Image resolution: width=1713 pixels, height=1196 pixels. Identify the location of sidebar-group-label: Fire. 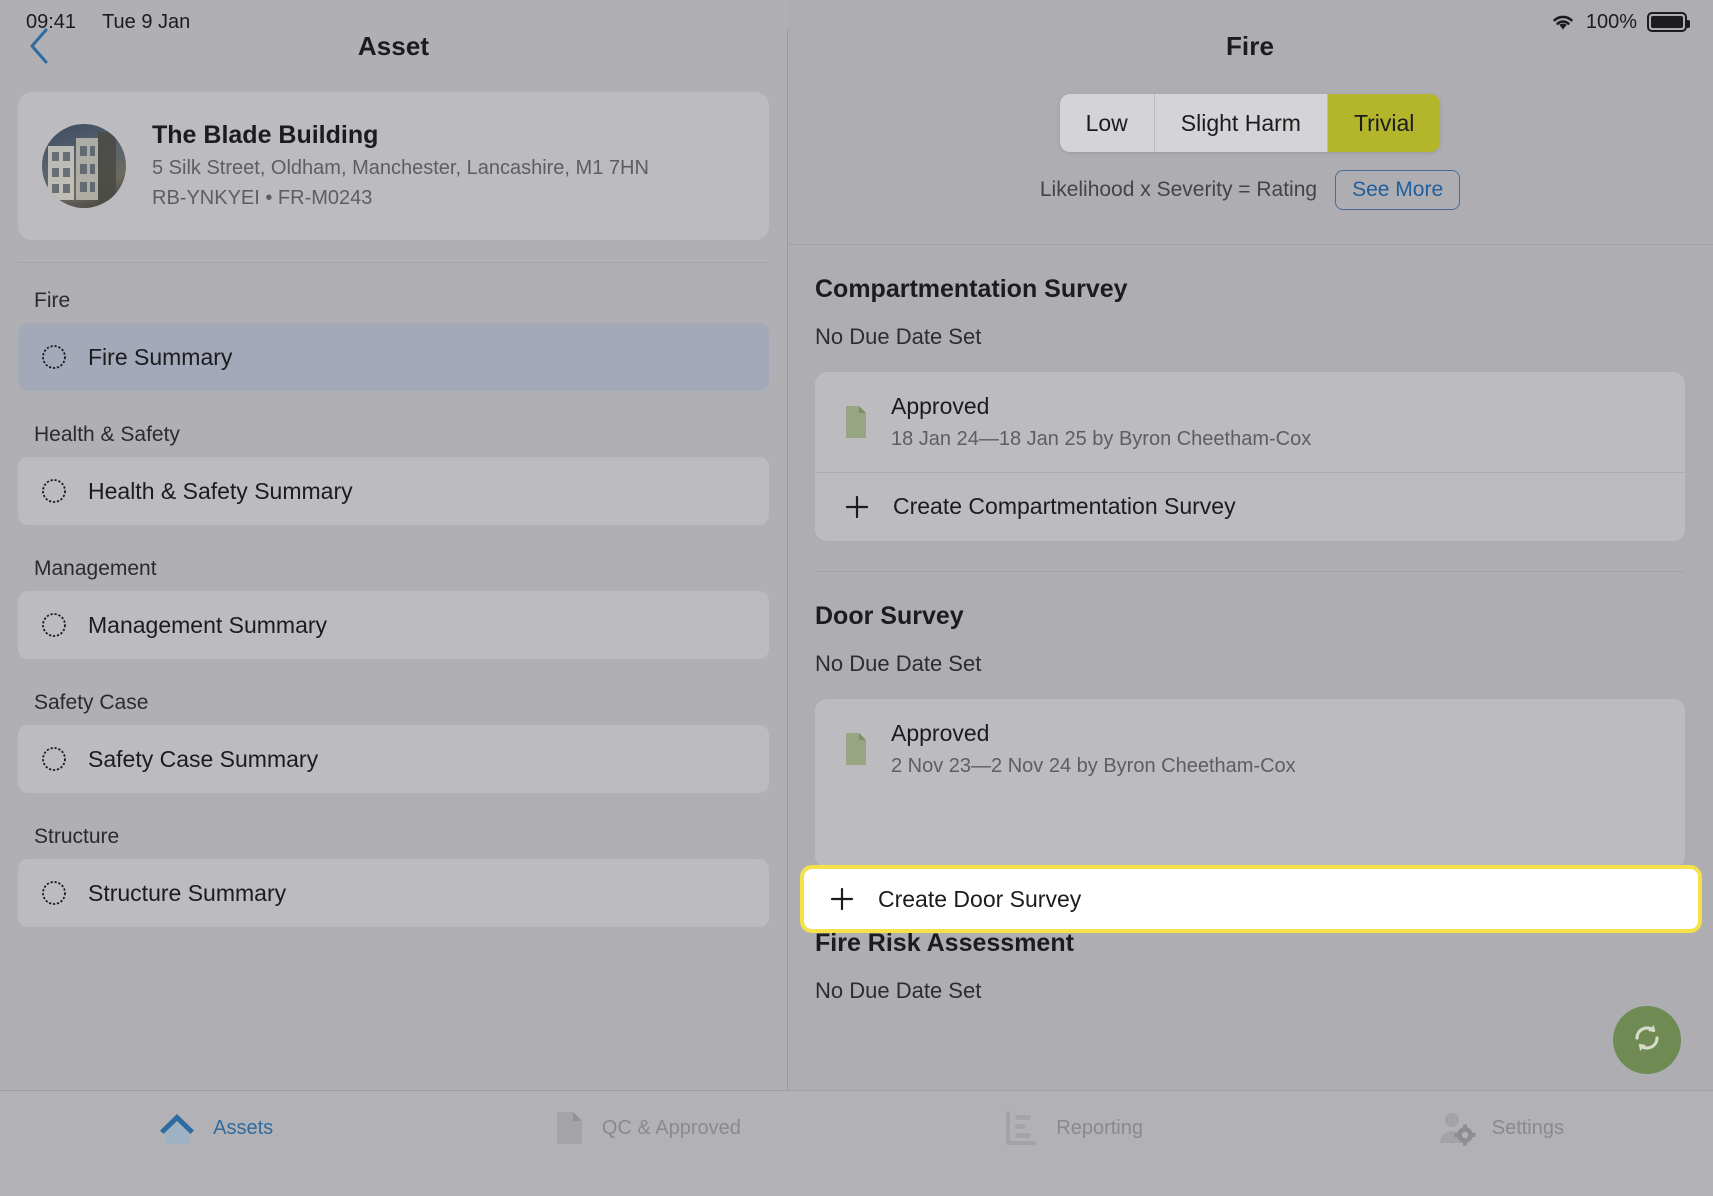
(52, 300).